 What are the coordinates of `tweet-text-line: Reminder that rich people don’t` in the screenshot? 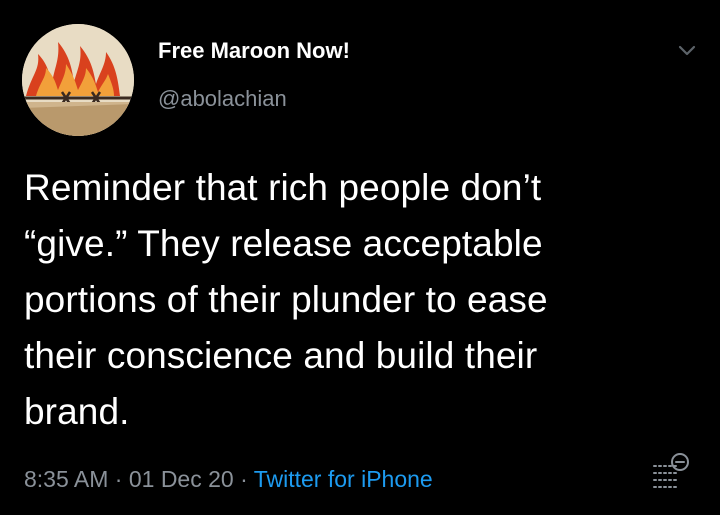 It's located at (283, 187).